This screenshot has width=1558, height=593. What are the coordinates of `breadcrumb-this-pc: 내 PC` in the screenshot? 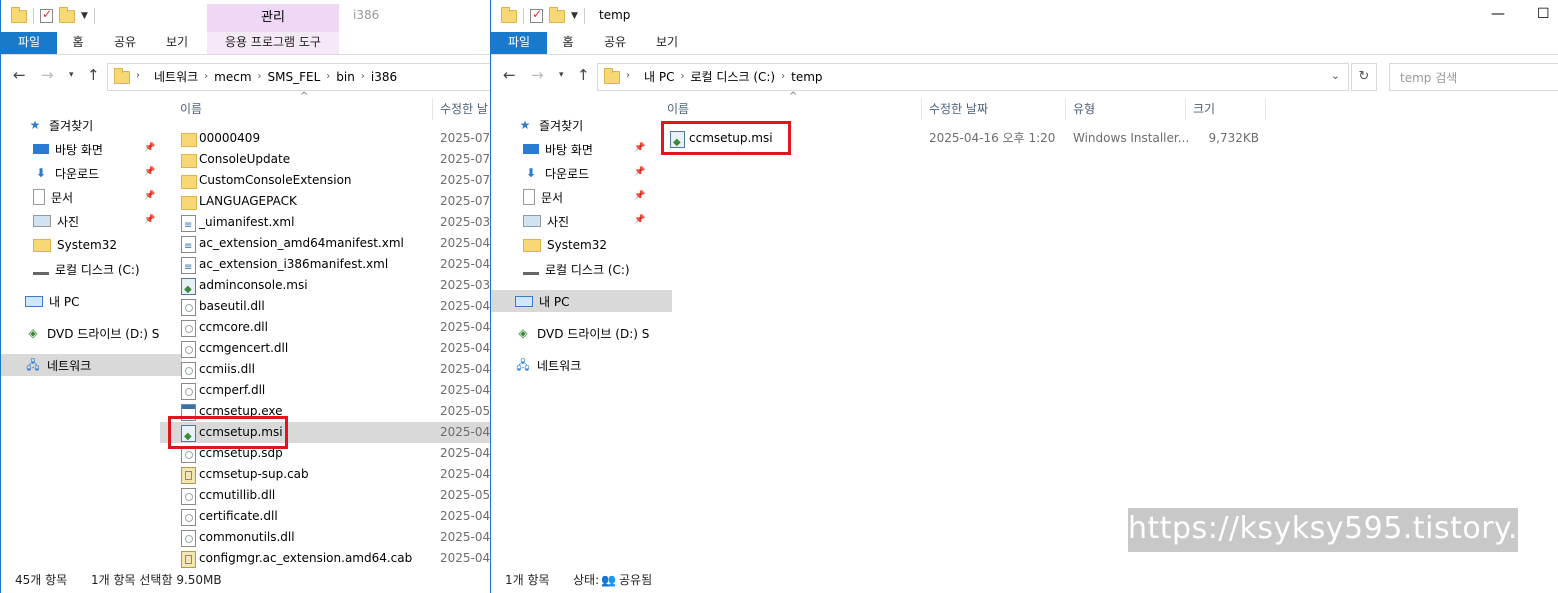 It's located at (659, 76).